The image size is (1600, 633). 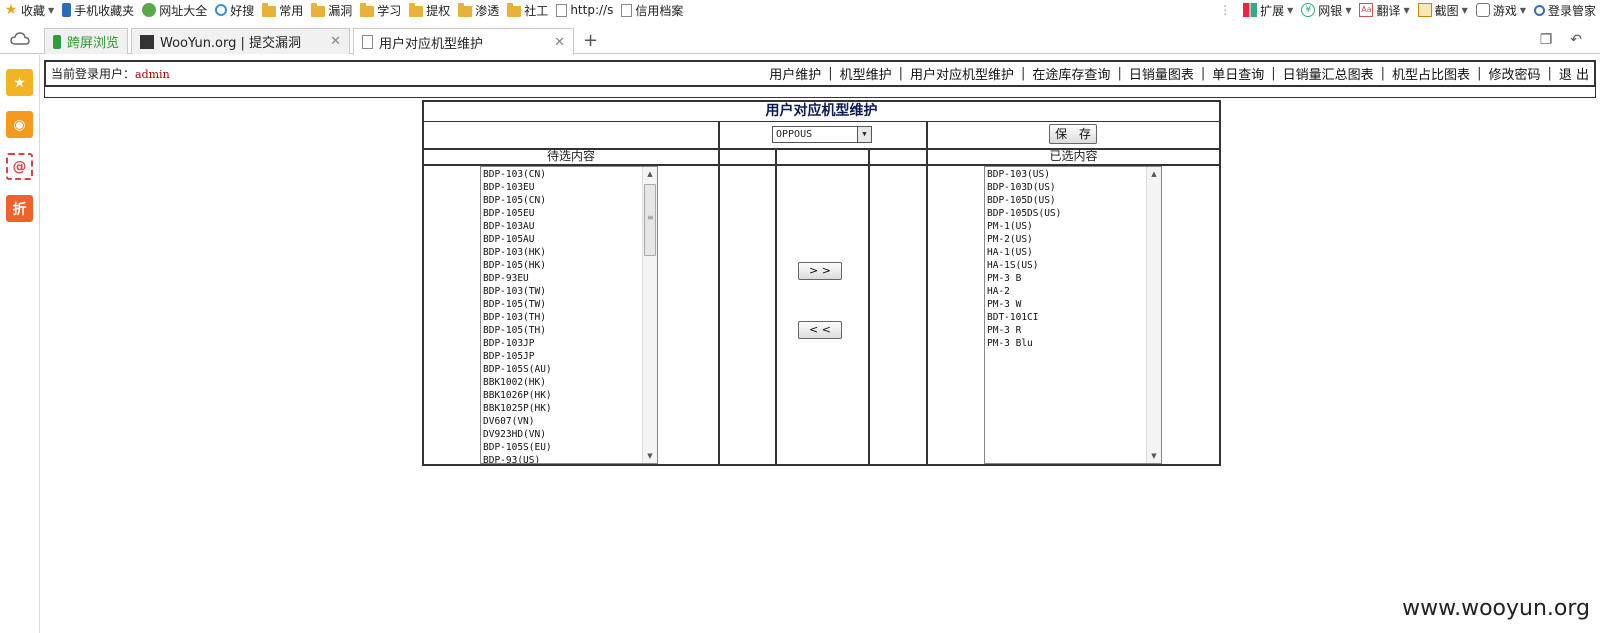 What do you see at coordinates (1073, 252) in the screenshot?
I see `list-item: HA-1(US)` at bounding box center [1073, 252].